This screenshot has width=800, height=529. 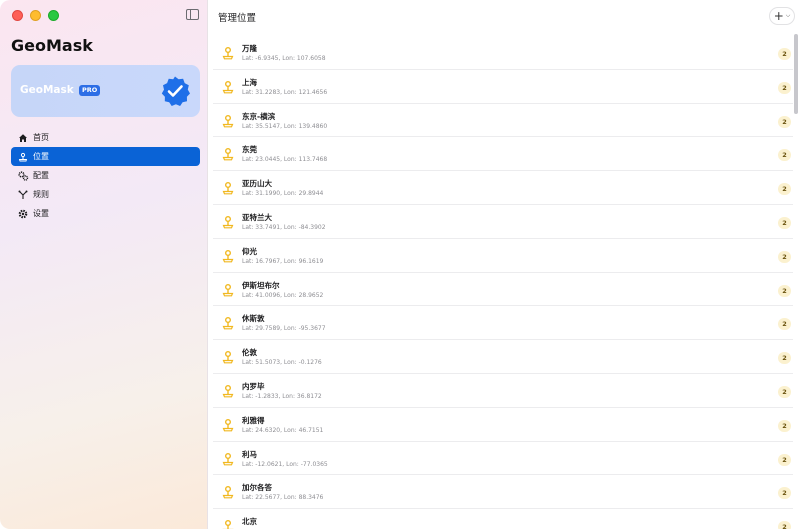 I want to click on plus-icon: +, so click(x=778, y=16).